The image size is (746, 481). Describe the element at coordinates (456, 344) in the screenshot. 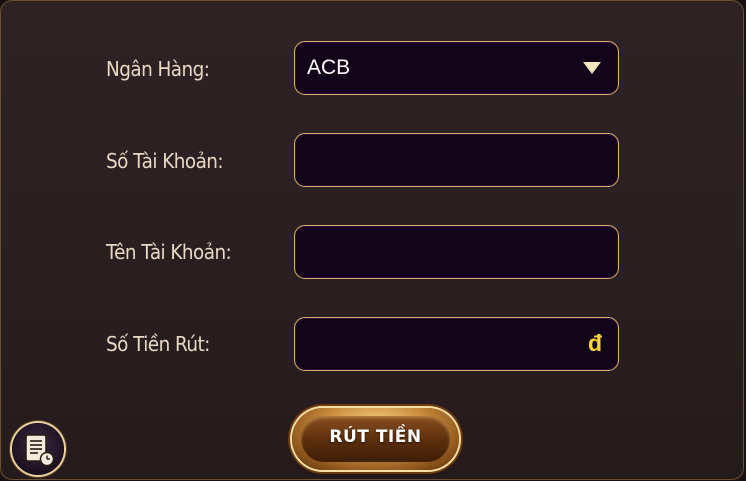

I see `amount-field: đ` at that location.